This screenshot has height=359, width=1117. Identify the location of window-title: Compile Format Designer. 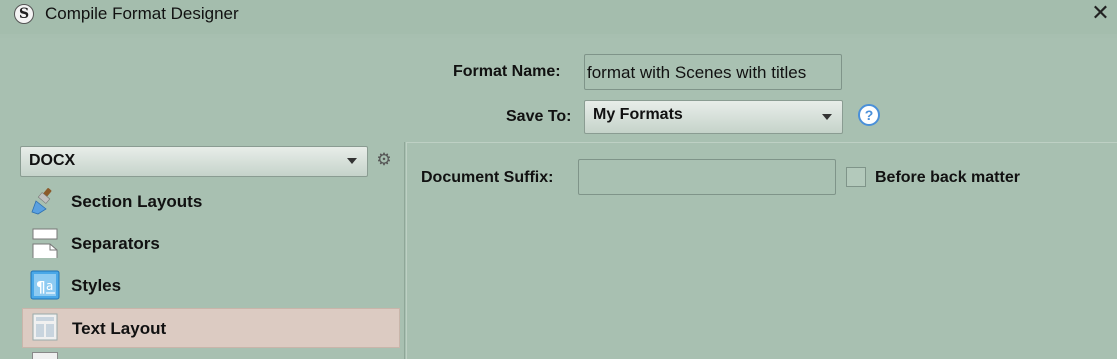
(142, 13).